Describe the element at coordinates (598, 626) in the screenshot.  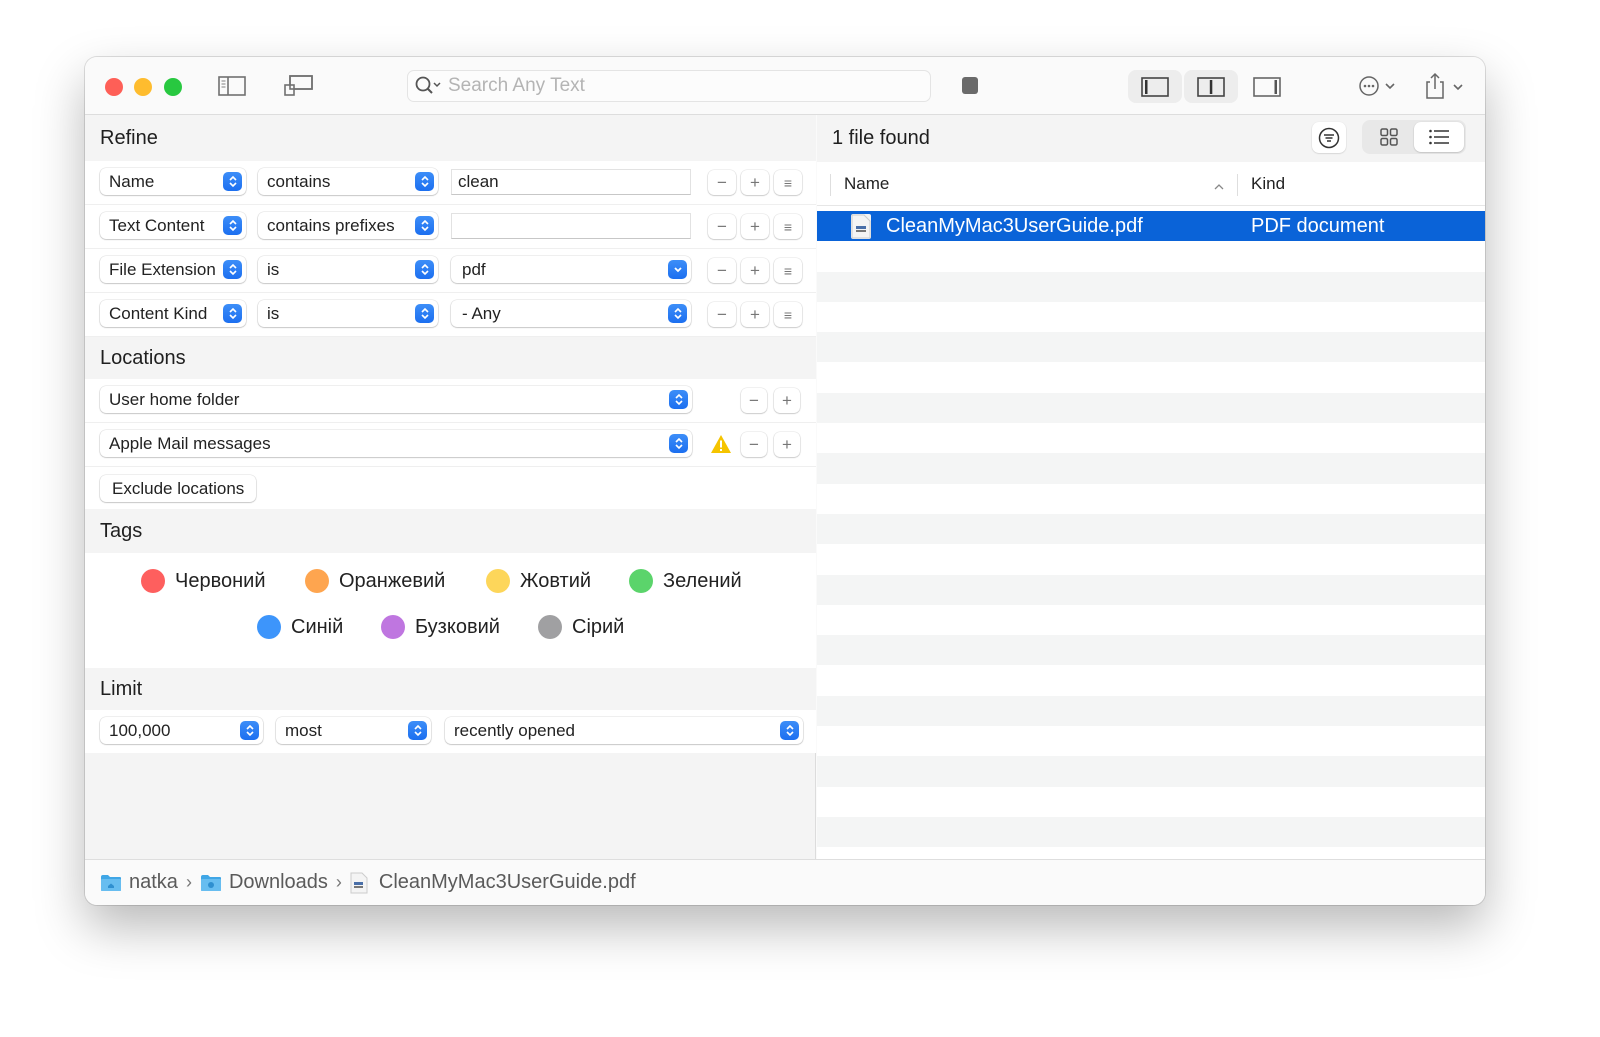
I see `tag-label: Сірий` at that location.